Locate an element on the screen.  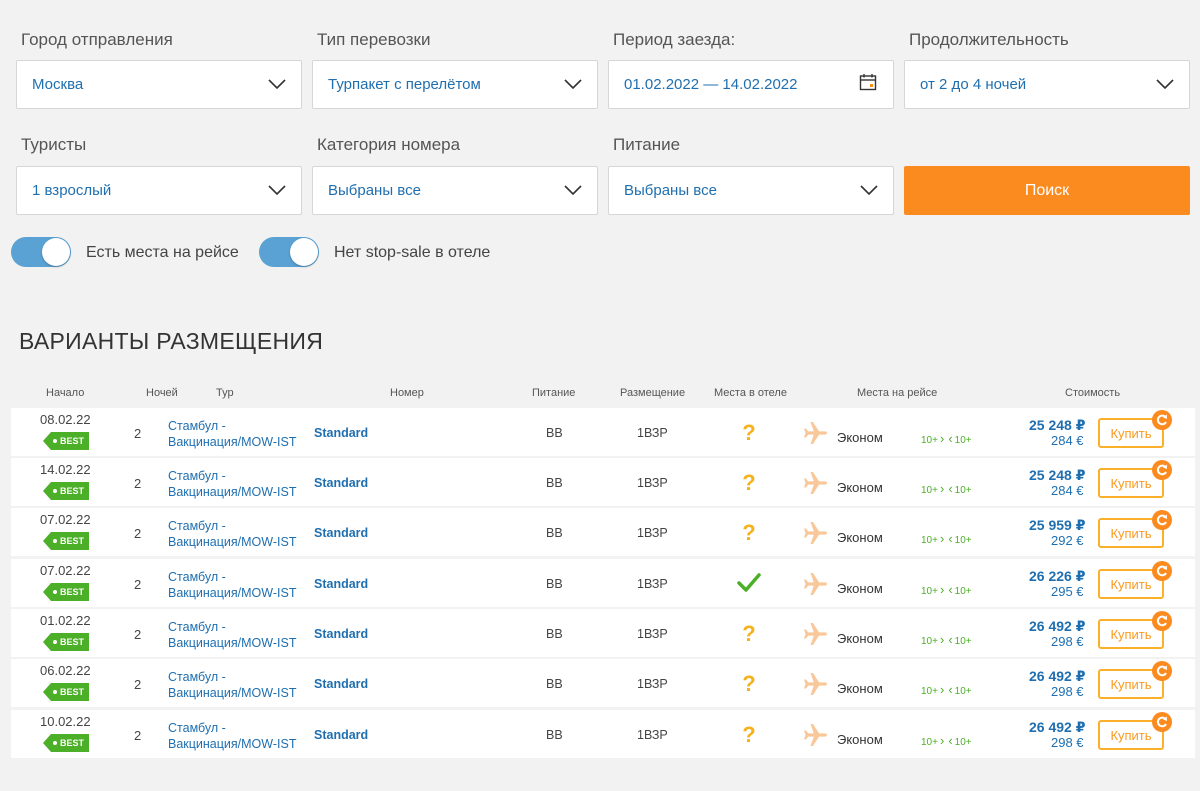
transport-label: Тип перевозки is located at coordinates (374, 39).